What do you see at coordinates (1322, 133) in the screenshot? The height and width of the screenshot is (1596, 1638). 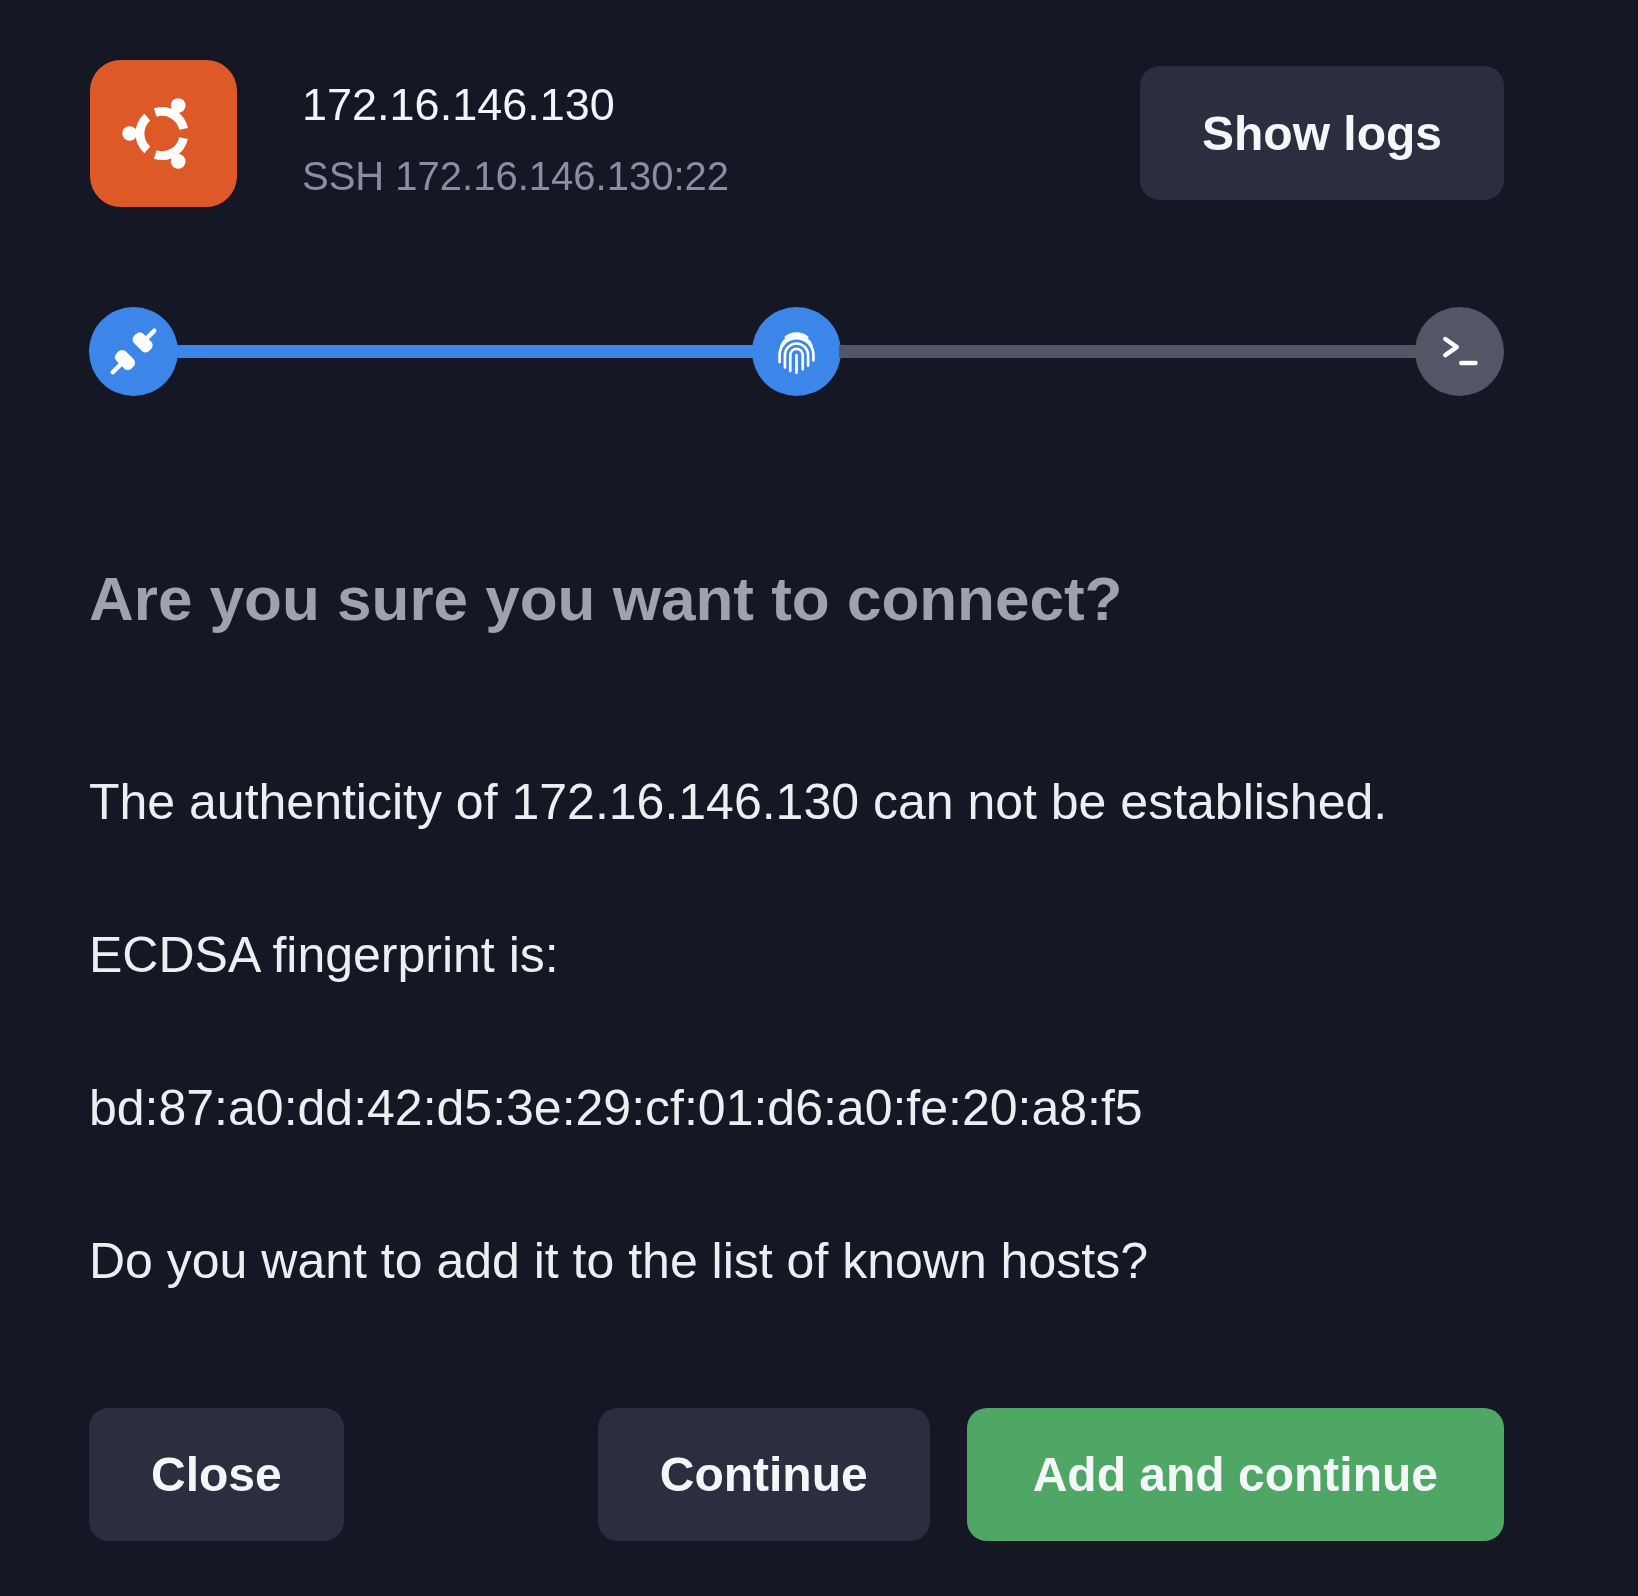 I see `show-logs-button: Show logs` at bounding box center [1322, 133].